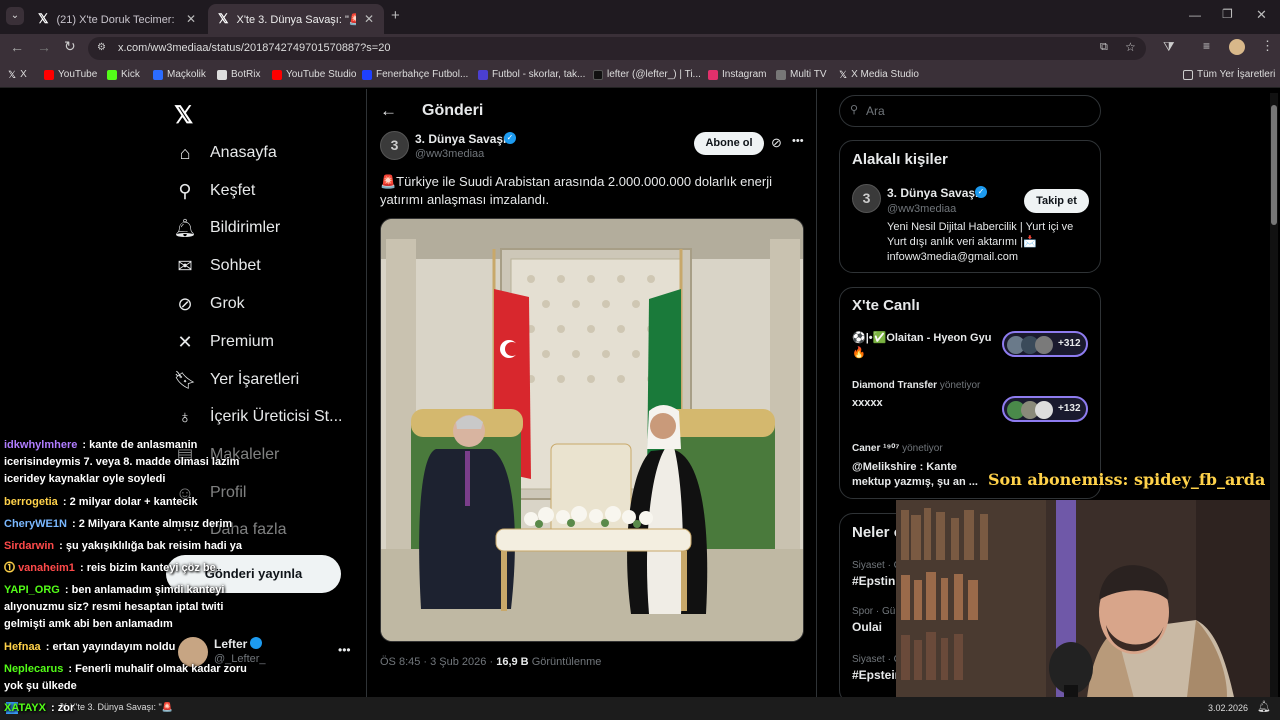  What do you see at coordinates (1267, 46) in the screenshot?
I see `menu-icon: ⋮` at bounding box center [1267, 46].